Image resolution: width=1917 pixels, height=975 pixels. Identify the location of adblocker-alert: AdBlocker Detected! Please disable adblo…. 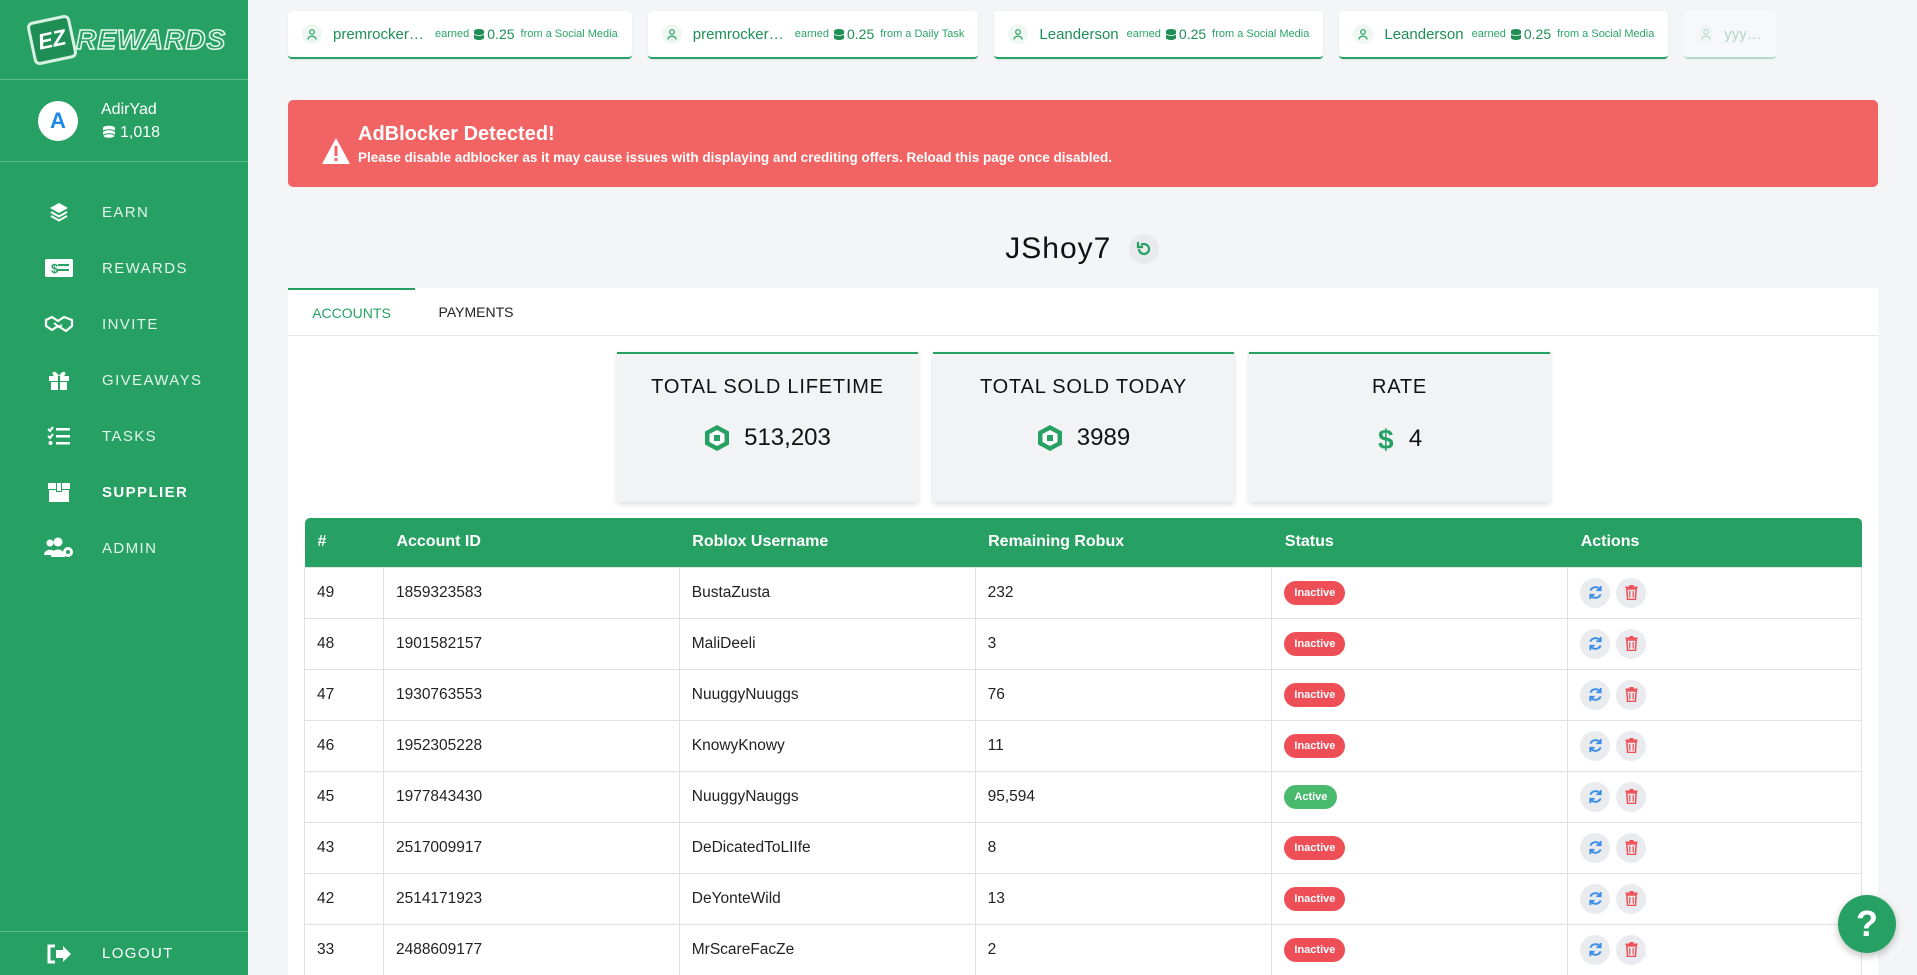
(1083, 143).